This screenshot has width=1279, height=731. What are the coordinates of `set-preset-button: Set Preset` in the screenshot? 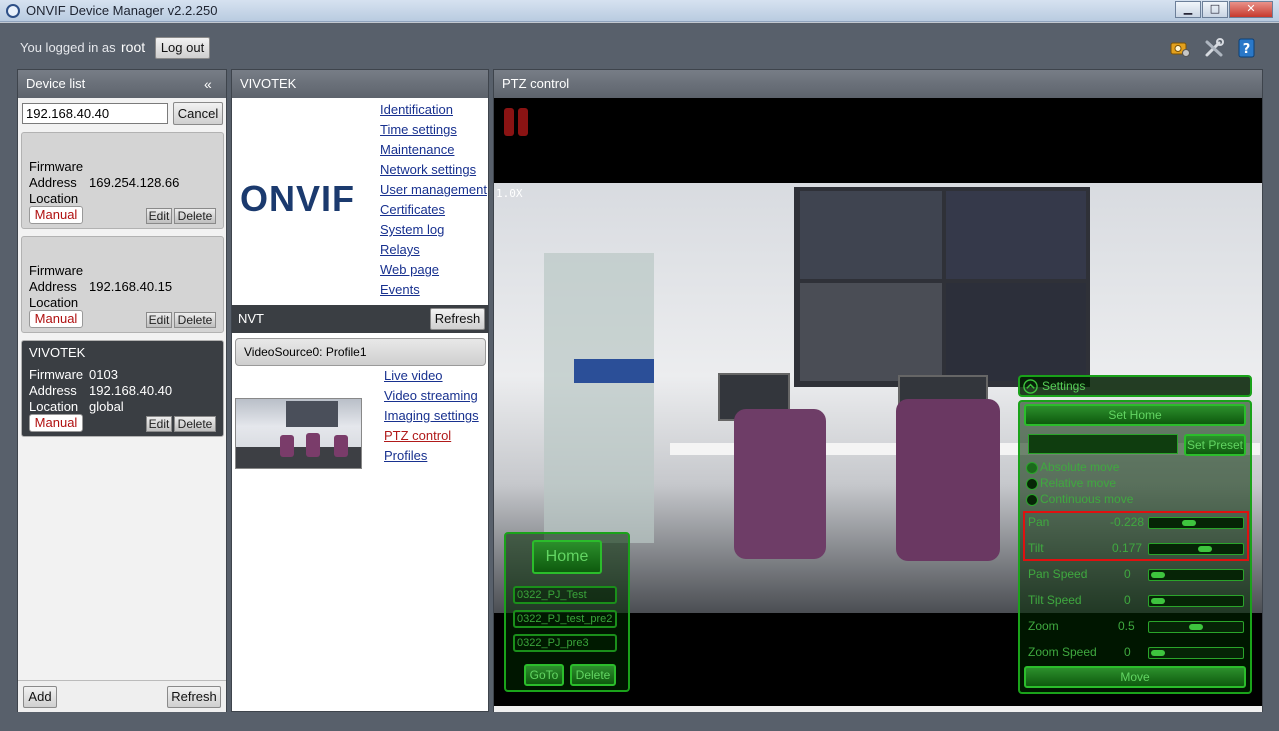 It's located at (1215, 445).